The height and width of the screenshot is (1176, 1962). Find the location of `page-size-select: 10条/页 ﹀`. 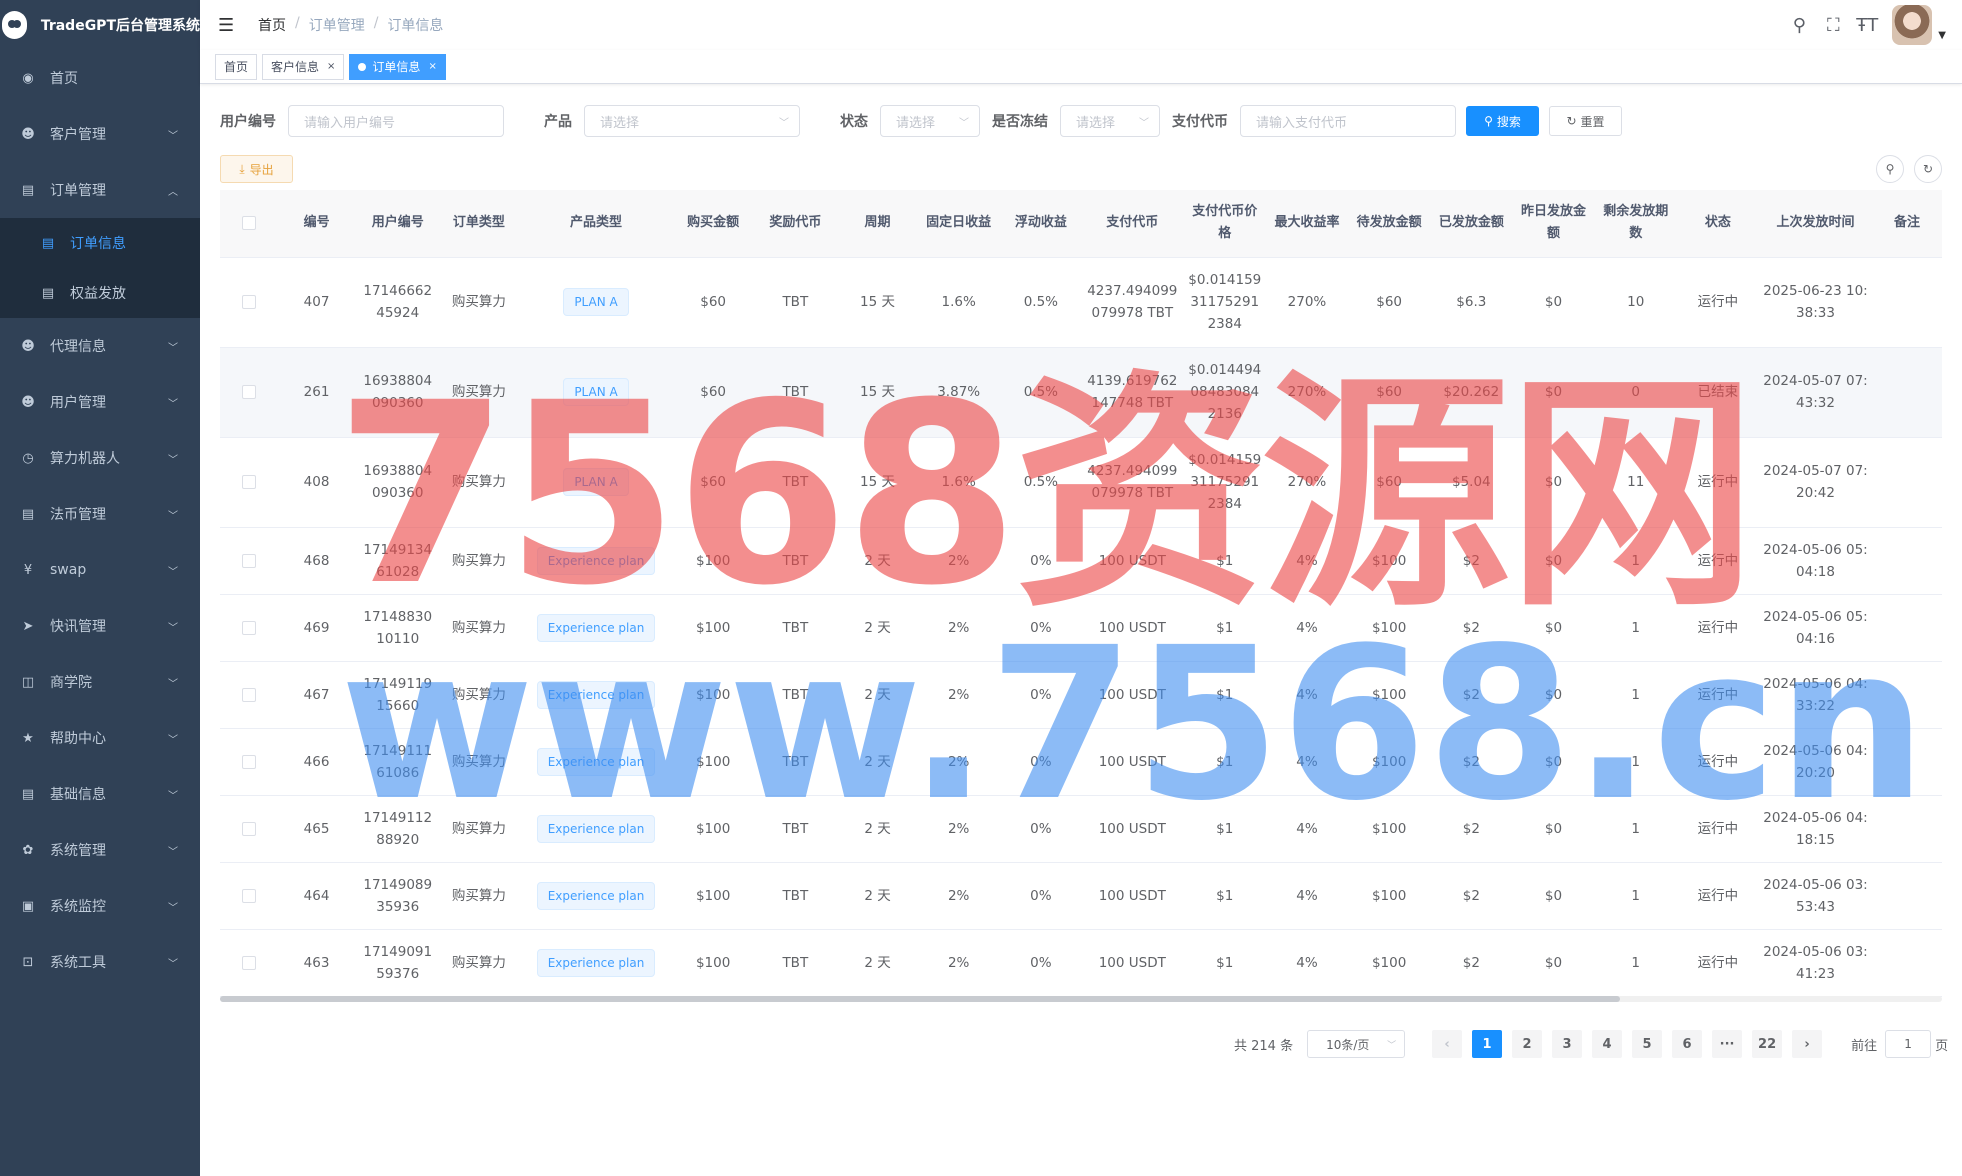

page-size-select: 10条/页 ﹀ is located at coordinates (1356, 1044).